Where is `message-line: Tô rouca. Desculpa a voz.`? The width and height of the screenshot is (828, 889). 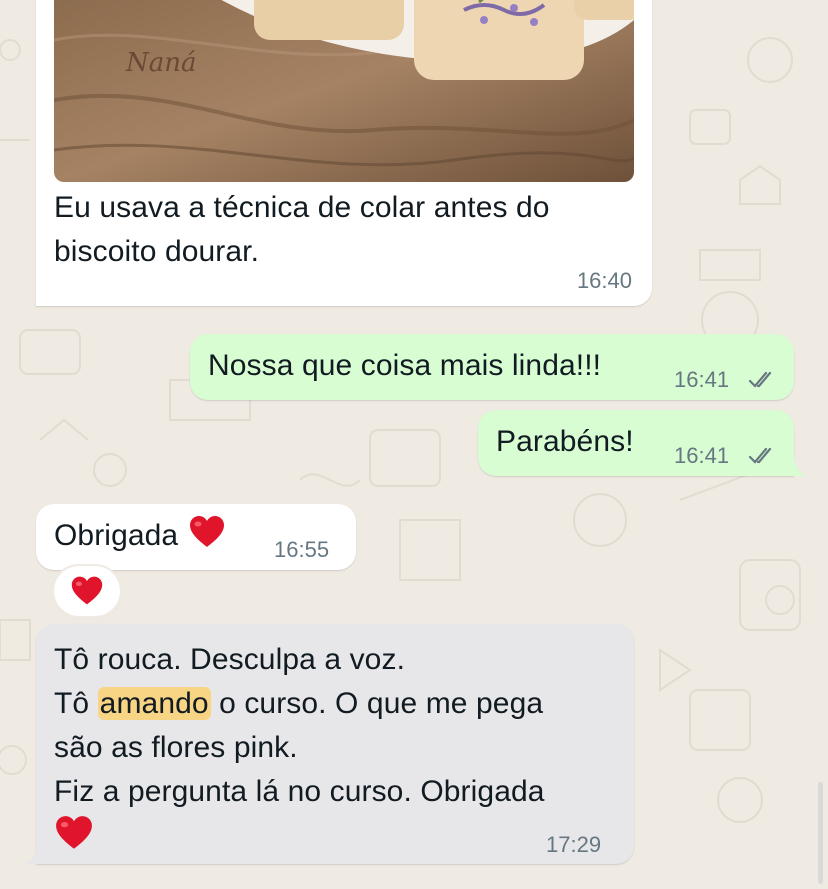
message-line: Tô rouca. Desculpa a voz. is located at coordinates (230, 659).